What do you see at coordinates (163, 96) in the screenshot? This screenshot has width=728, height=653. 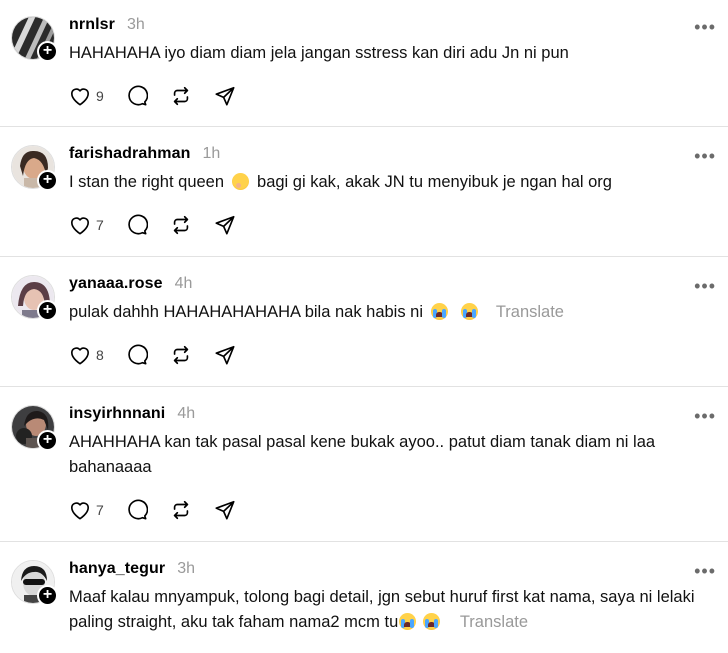 I see `action-bar: 9` at bounding box center [163, 96].